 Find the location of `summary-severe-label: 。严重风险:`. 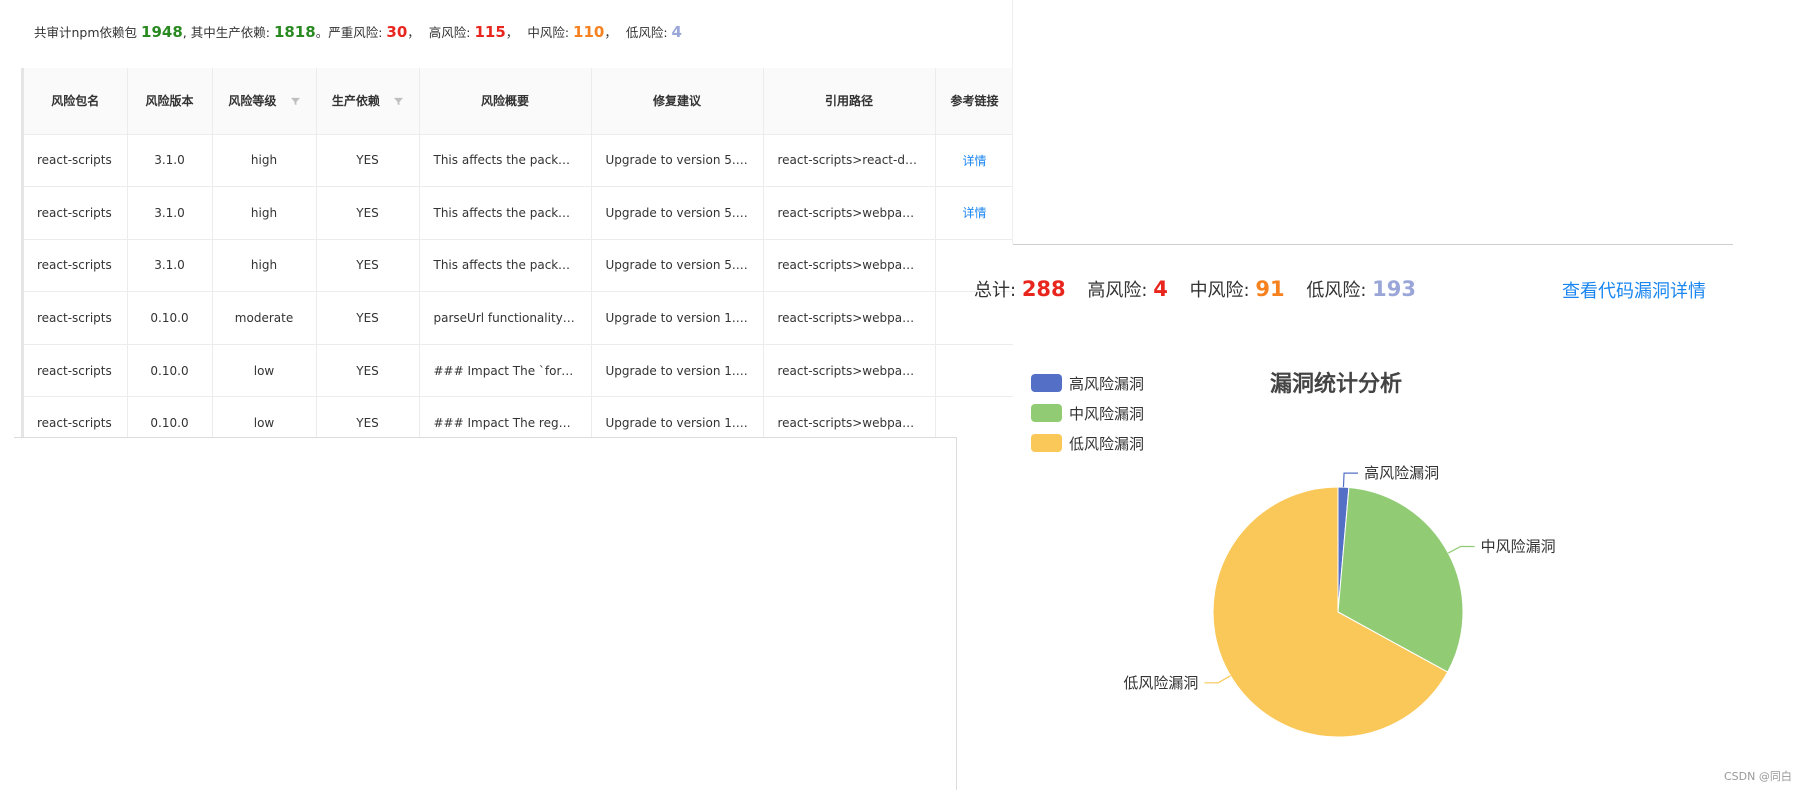

summary-severe-label: 。严重风险: is located at coordinates (349, 32).